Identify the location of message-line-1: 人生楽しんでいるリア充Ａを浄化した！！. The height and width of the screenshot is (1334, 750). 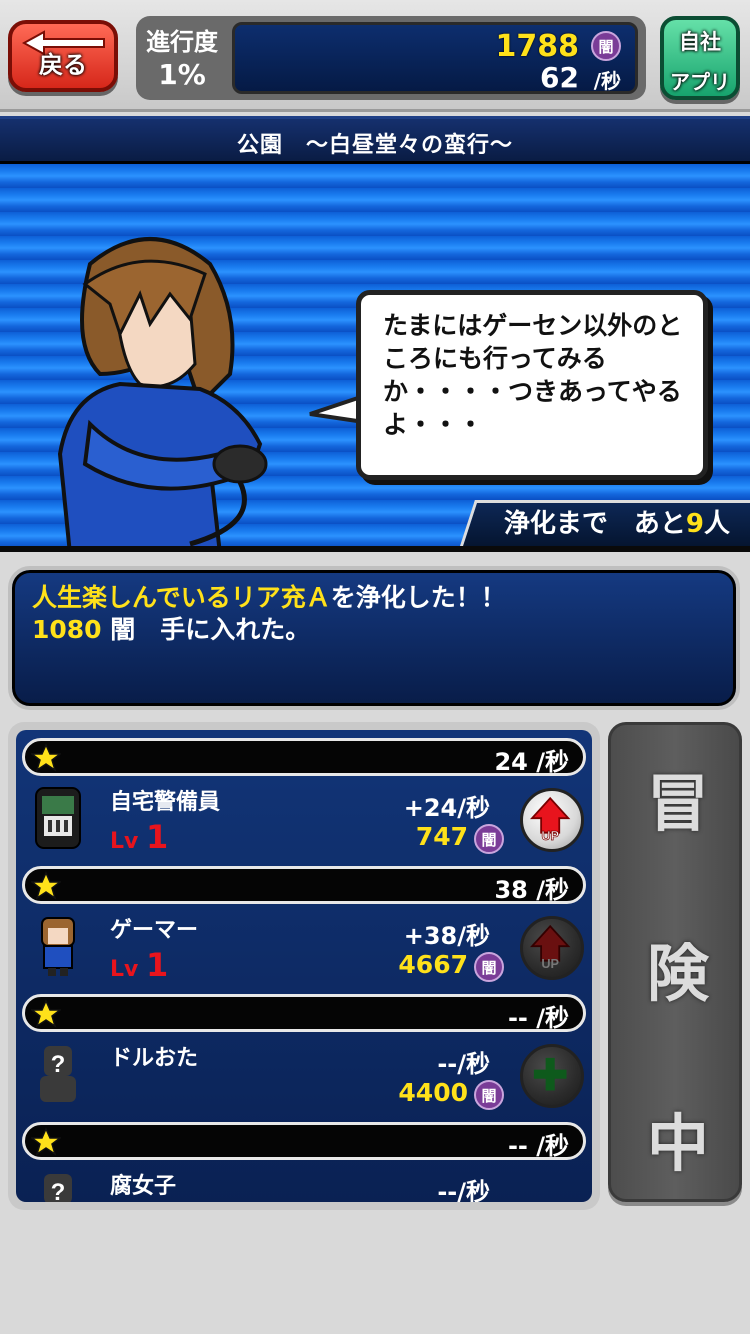
(374, 598).